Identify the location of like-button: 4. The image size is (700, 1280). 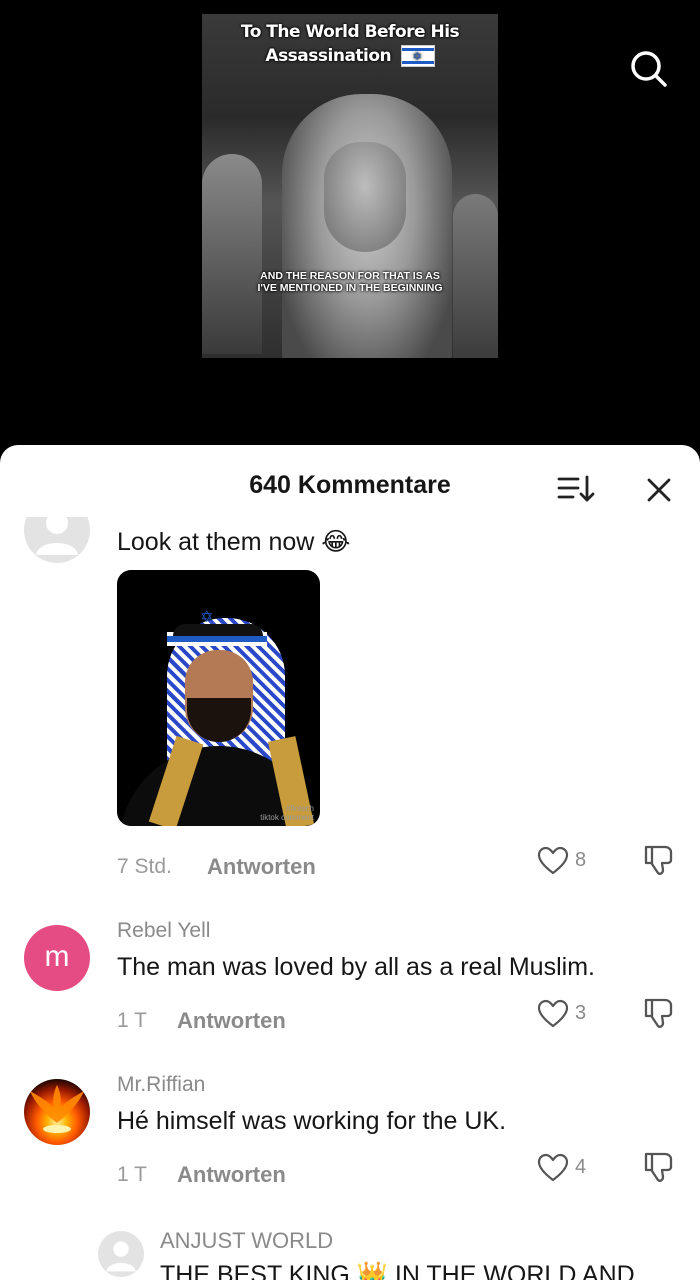
(567, 1168).